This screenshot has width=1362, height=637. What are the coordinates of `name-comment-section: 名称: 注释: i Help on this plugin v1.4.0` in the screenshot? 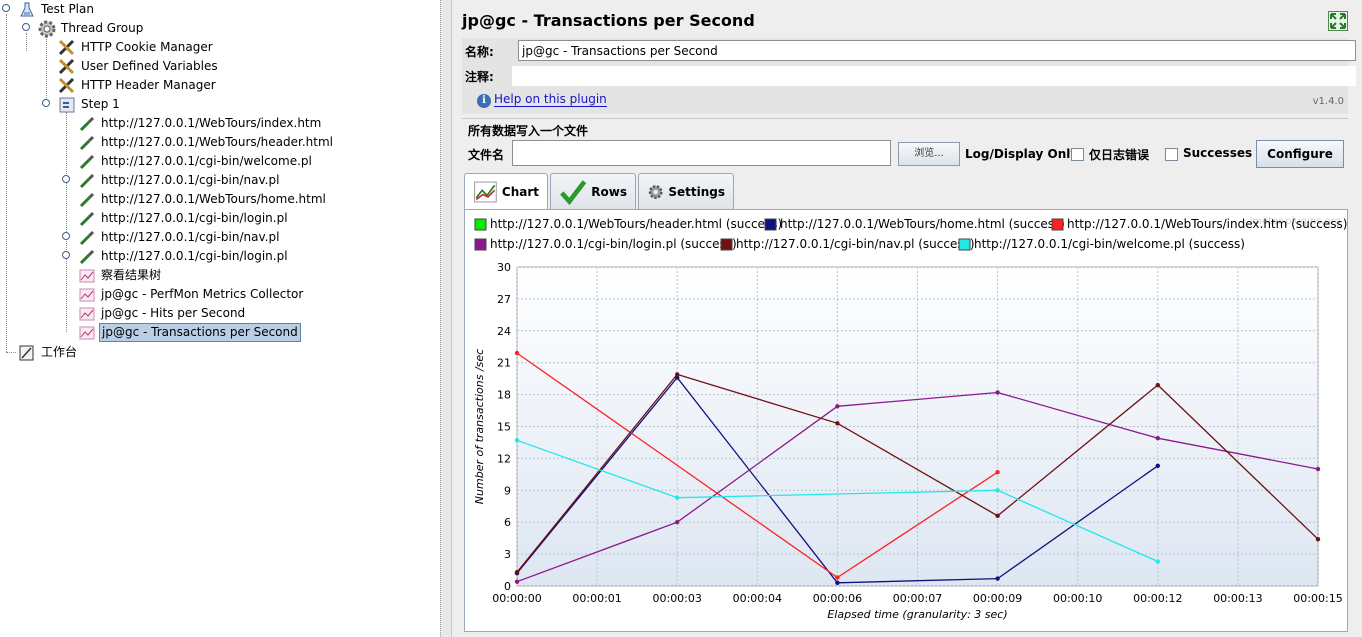 It's located at (909, 76).